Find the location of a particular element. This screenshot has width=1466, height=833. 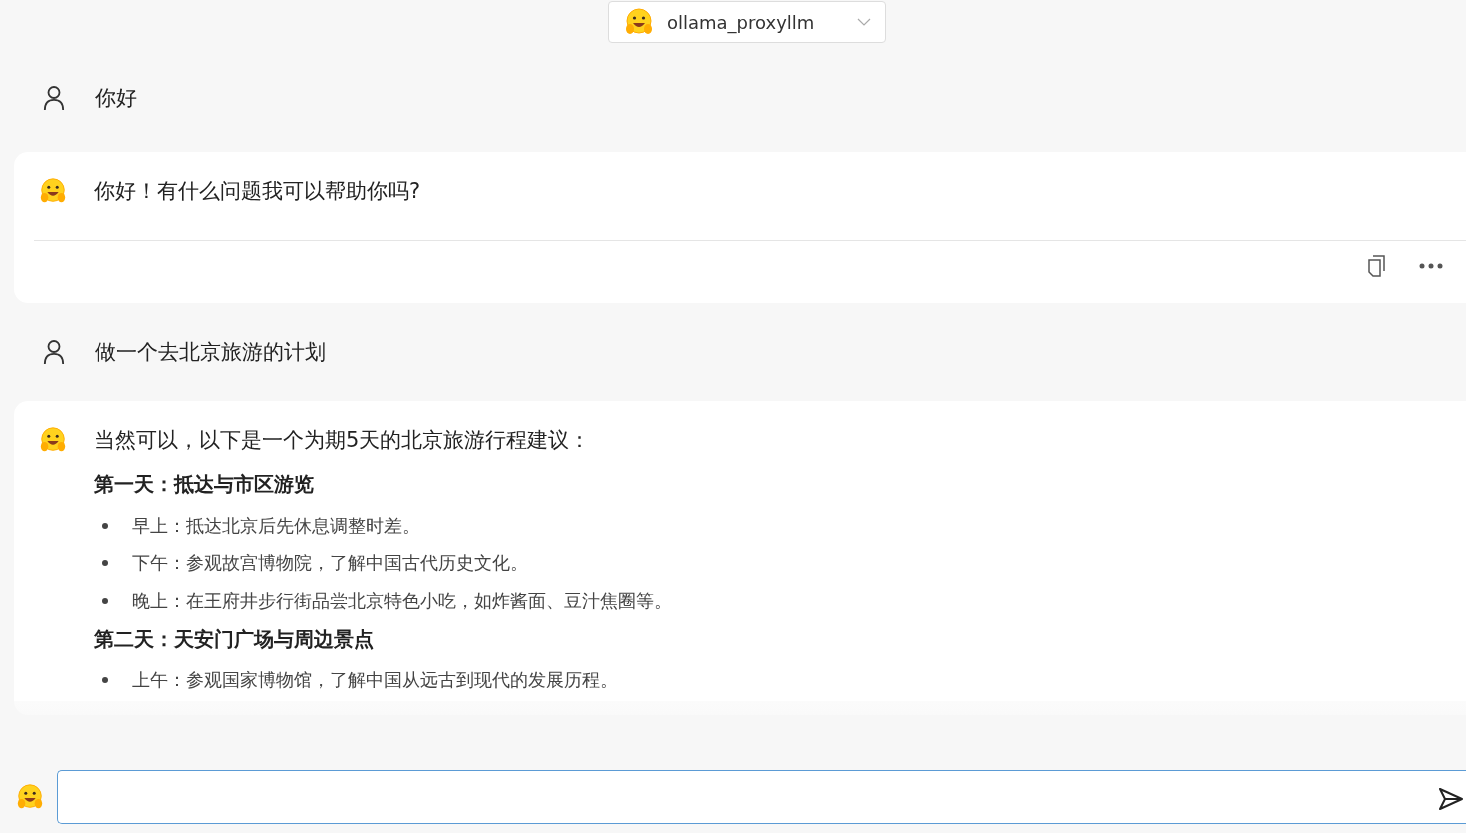

list-item-text: 下午：参观故宫博物院，了解中国古代历史文化。 is located at coordinates (330, 563).